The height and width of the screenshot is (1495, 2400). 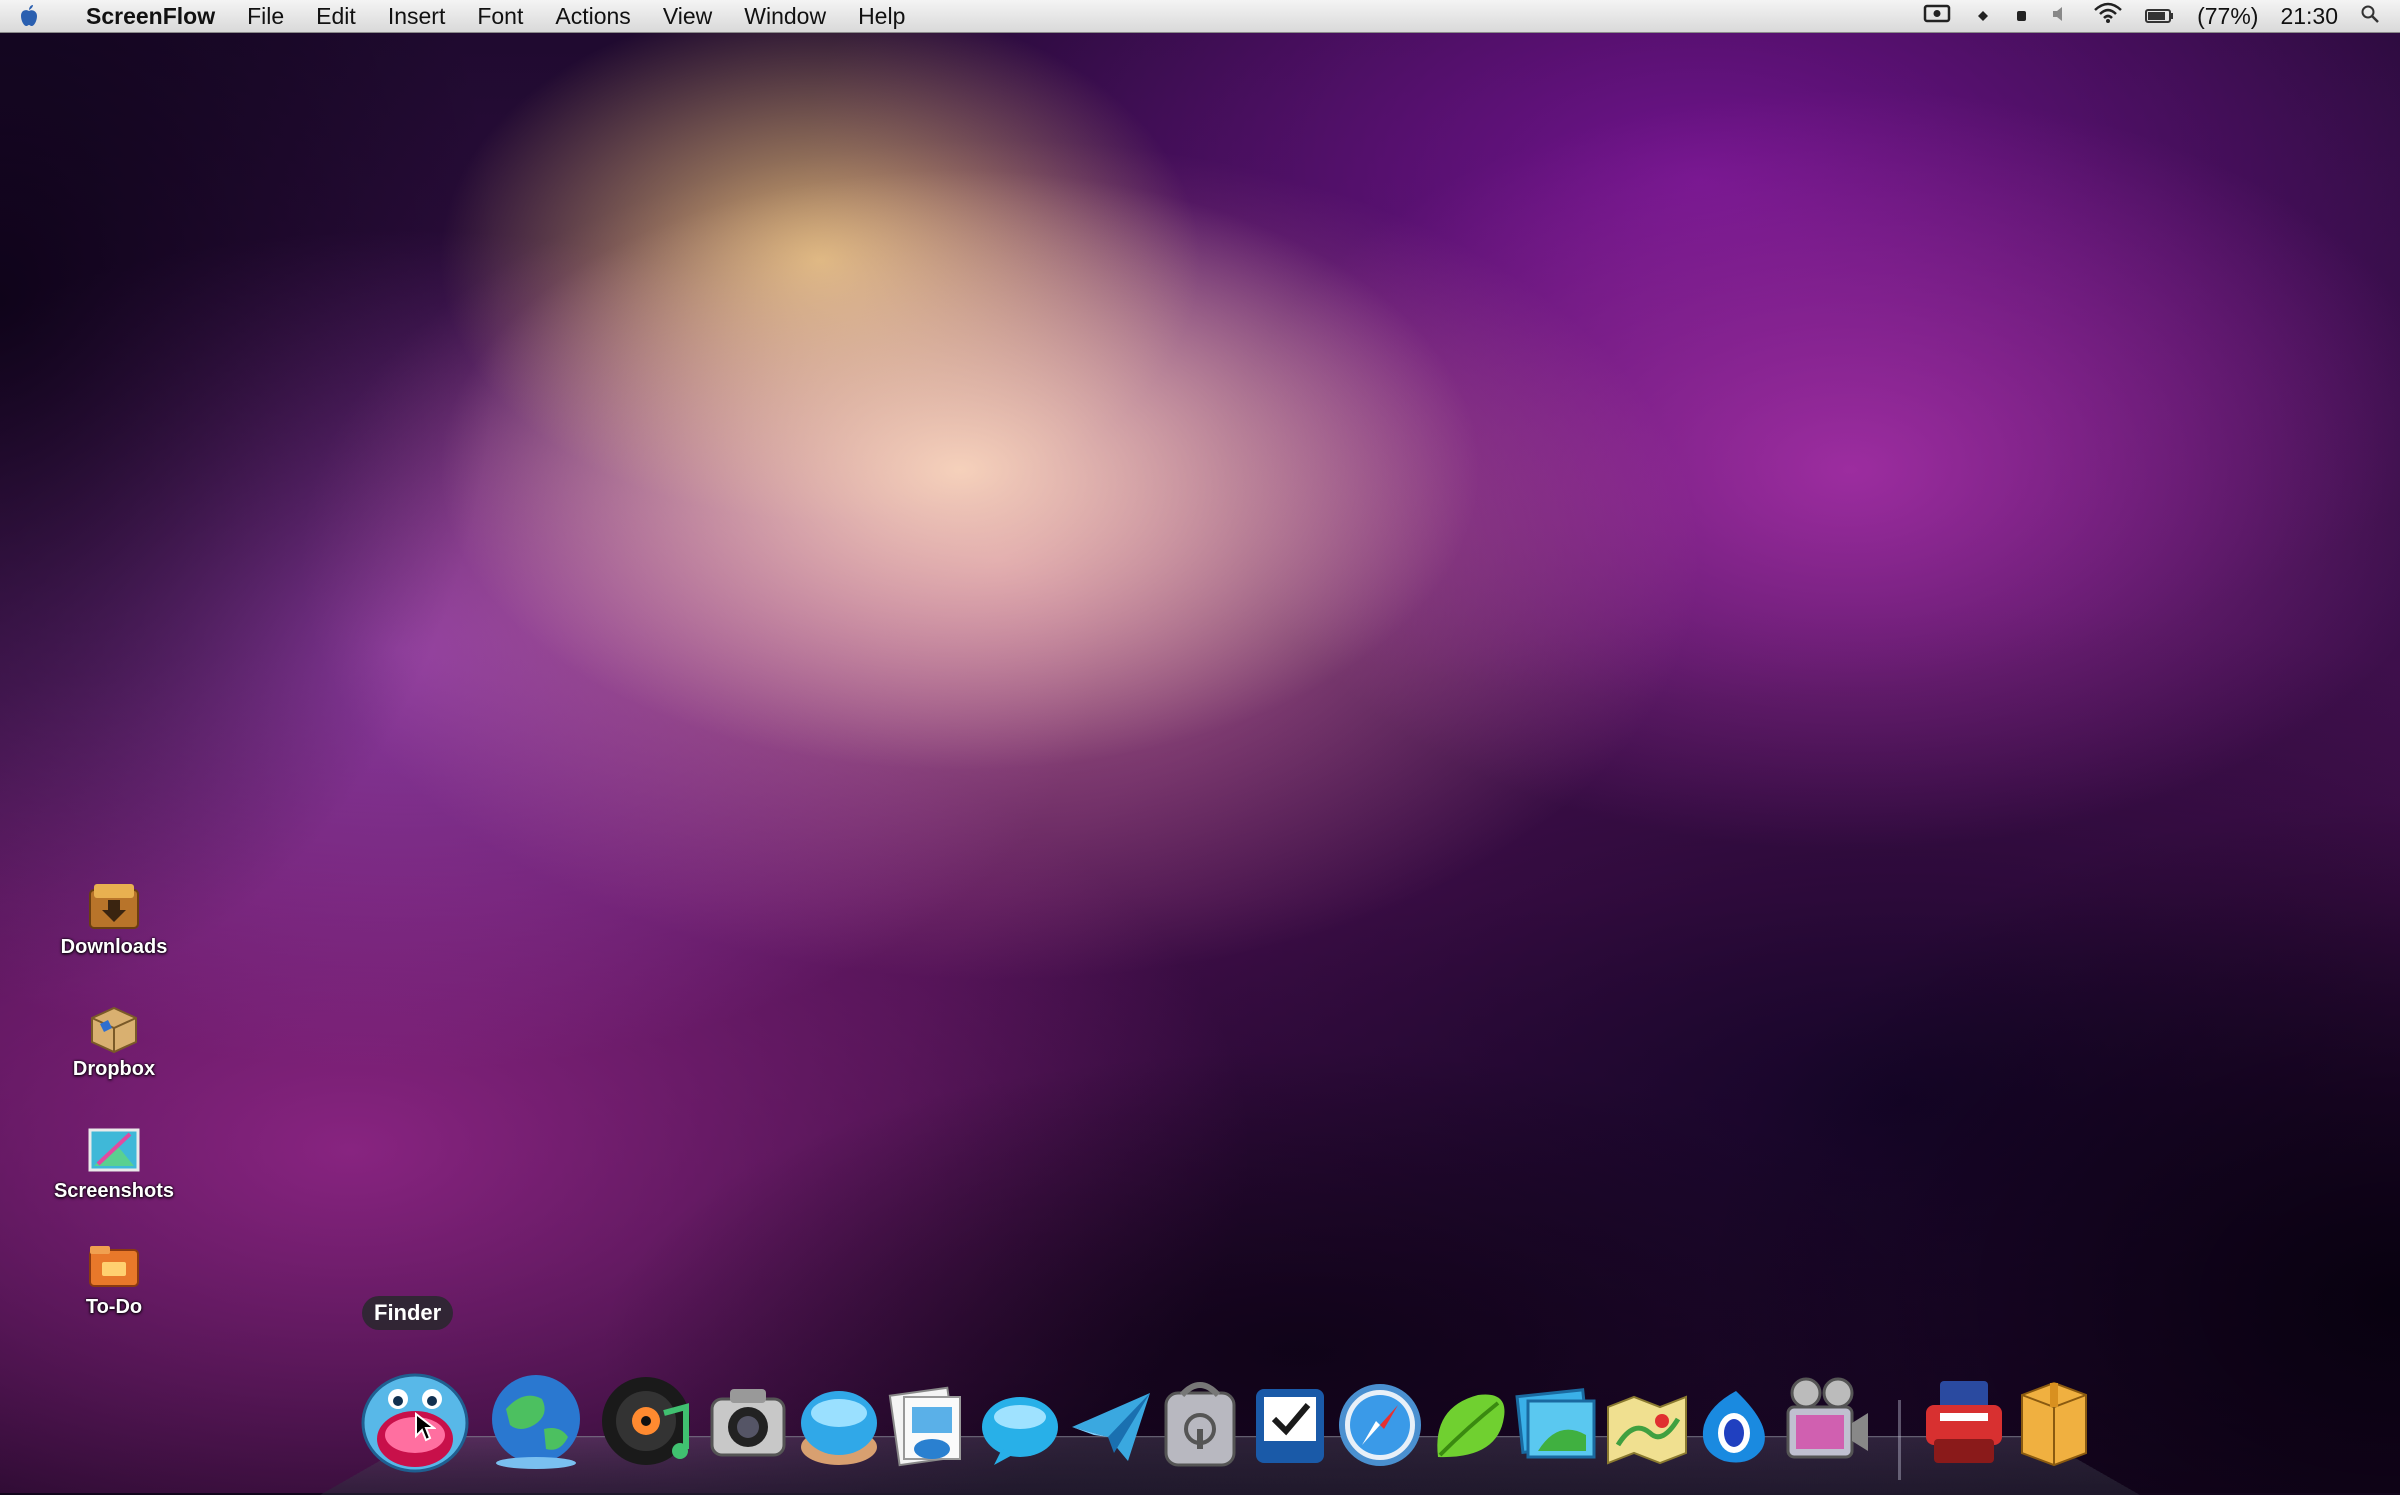 I want to click on tasks-icon, so click(x=1290, y=1426).